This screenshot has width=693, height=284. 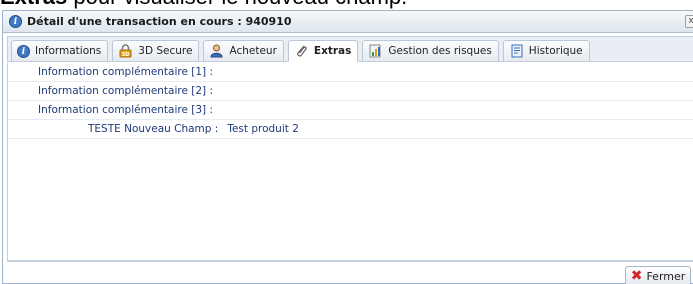 What do you see at coordinates (332, 51) in the screenshot?
I see `tab-label: Extras` at bounding box center [332, 51].